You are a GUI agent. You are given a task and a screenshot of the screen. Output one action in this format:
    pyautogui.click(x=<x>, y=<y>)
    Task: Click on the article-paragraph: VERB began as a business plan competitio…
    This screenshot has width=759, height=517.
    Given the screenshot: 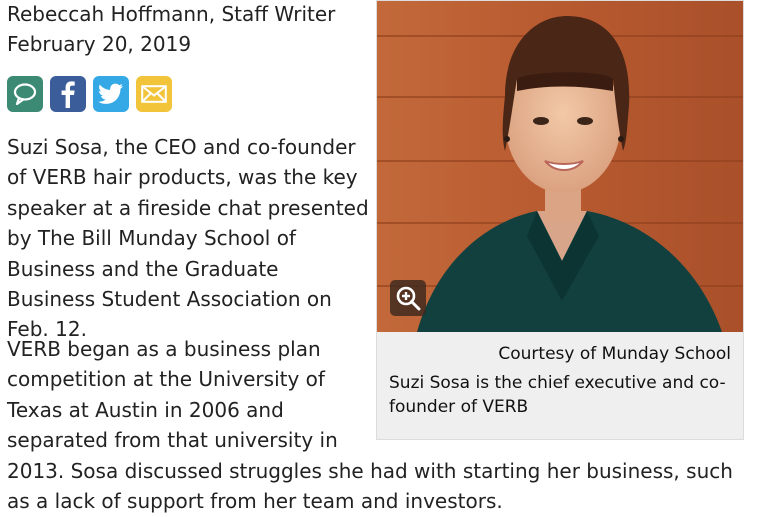 What is the action you would take?
    pyautogui.click(x=172, y=395)
    